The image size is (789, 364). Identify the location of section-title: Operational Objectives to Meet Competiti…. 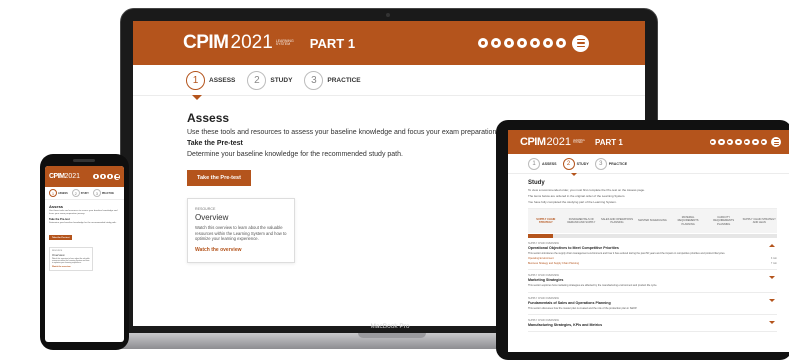
(573, 248).